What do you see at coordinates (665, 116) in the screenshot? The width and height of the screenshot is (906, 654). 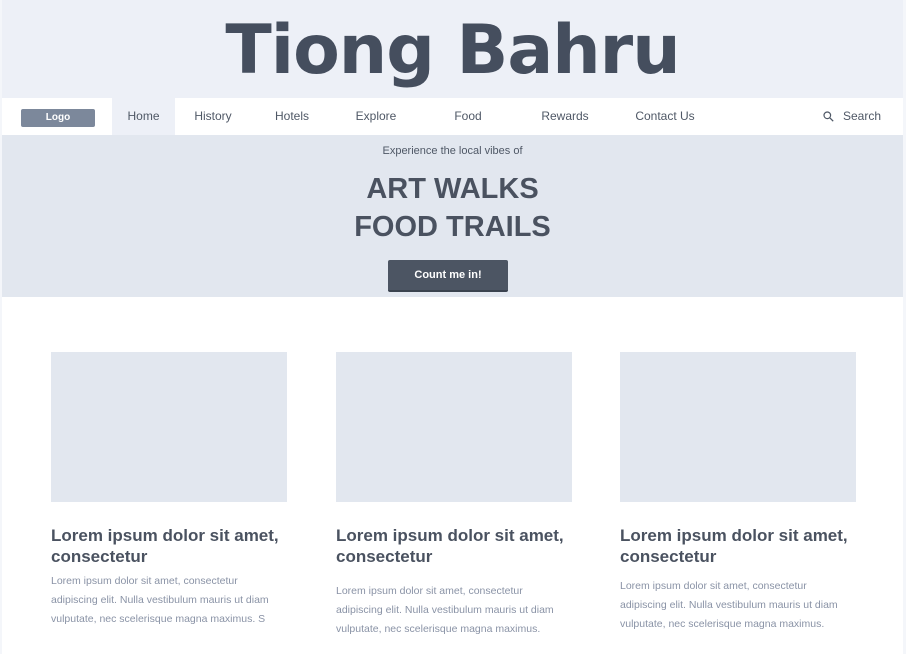 I see `nav-item-contact-us: Contact Us` at bounding box center [665, 116].